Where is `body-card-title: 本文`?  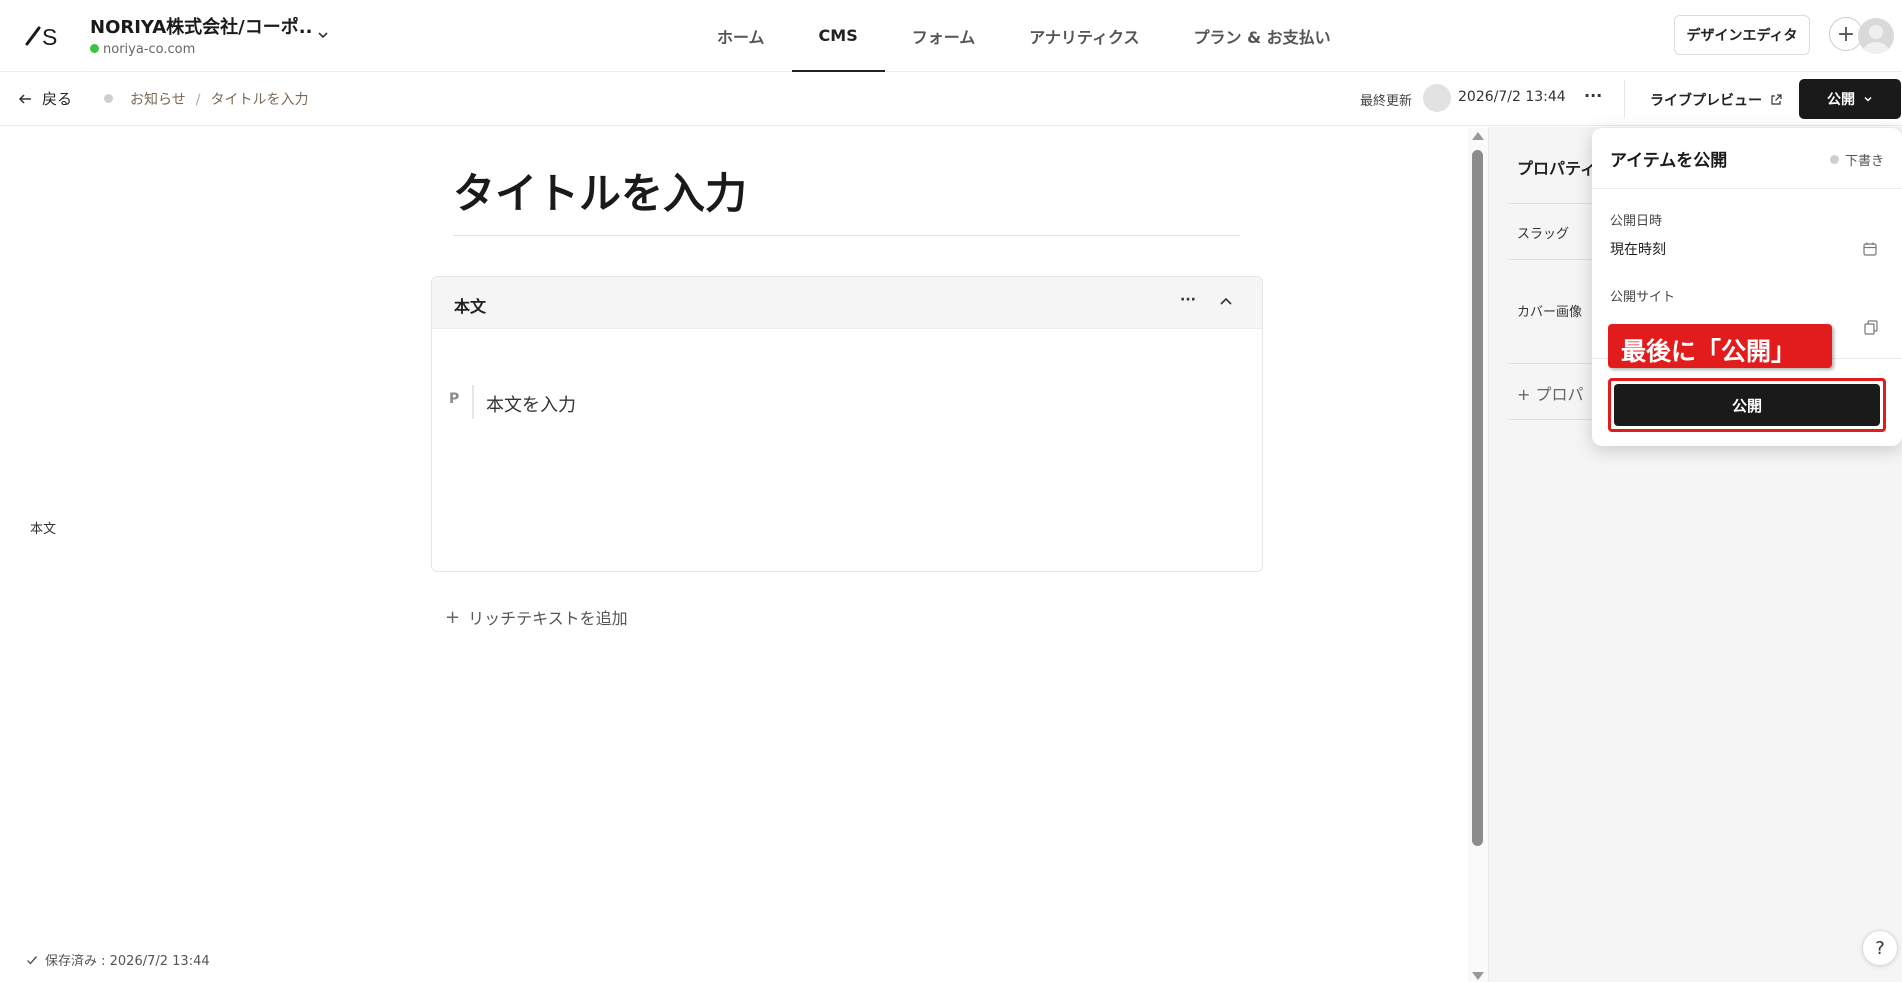
body-card-title: 本文 is located at coordinates (470, 306).